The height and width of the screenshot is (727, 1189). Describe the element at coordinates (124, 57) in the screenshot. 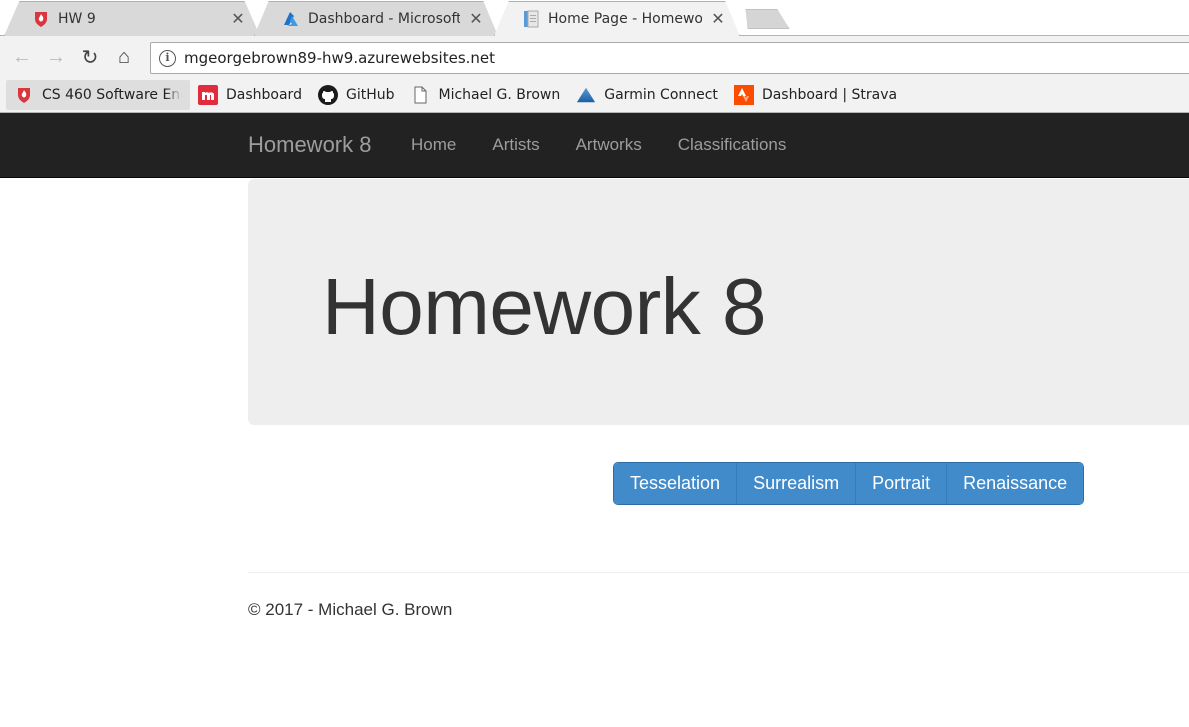

I see `home-icon: ⌂` at that location.